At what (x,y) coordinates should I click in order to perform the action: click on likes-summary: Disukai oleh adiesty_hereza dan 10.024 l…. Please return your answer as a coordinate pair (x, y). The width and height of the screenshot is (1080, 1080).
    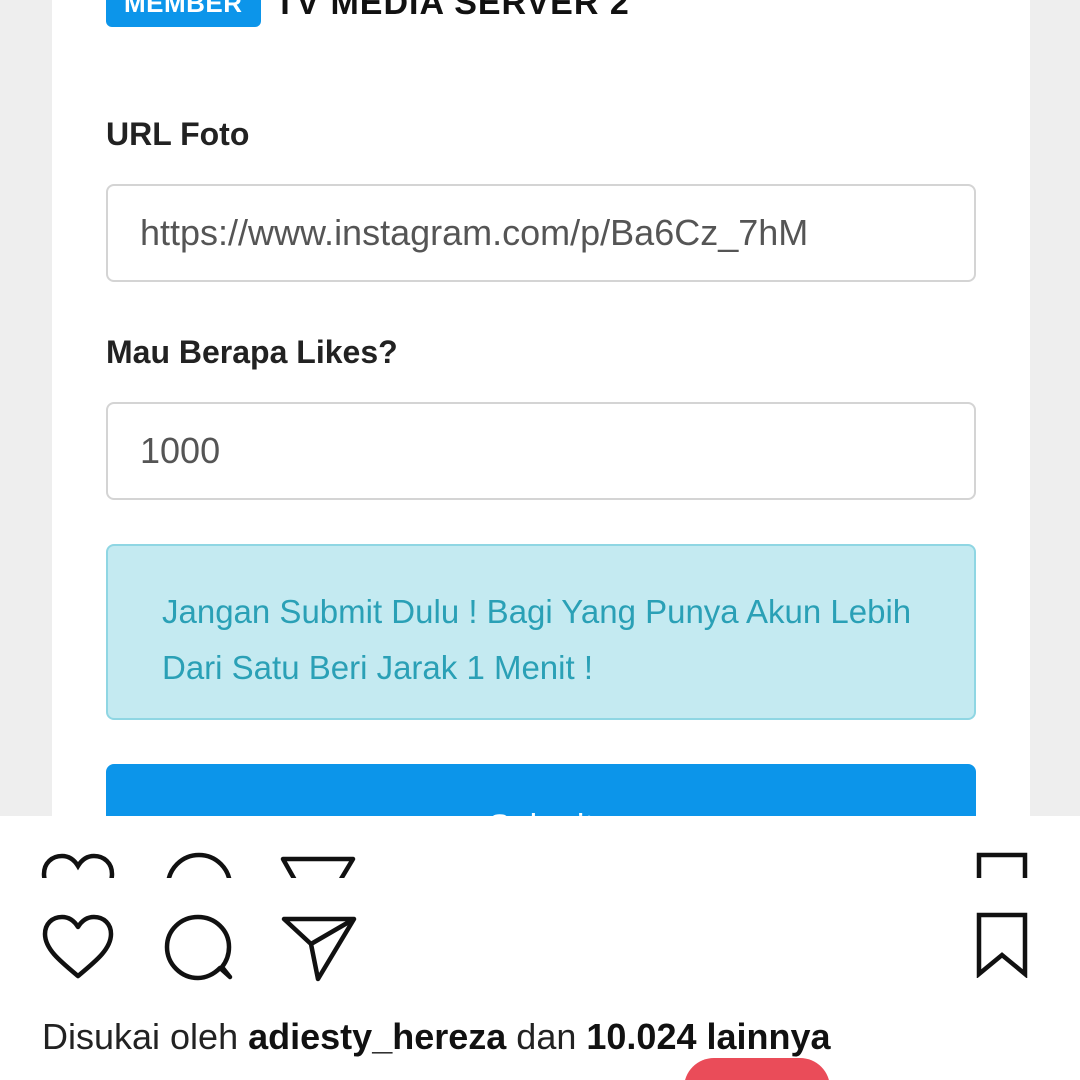
    Looking at the image, I should click on (436, 1037).